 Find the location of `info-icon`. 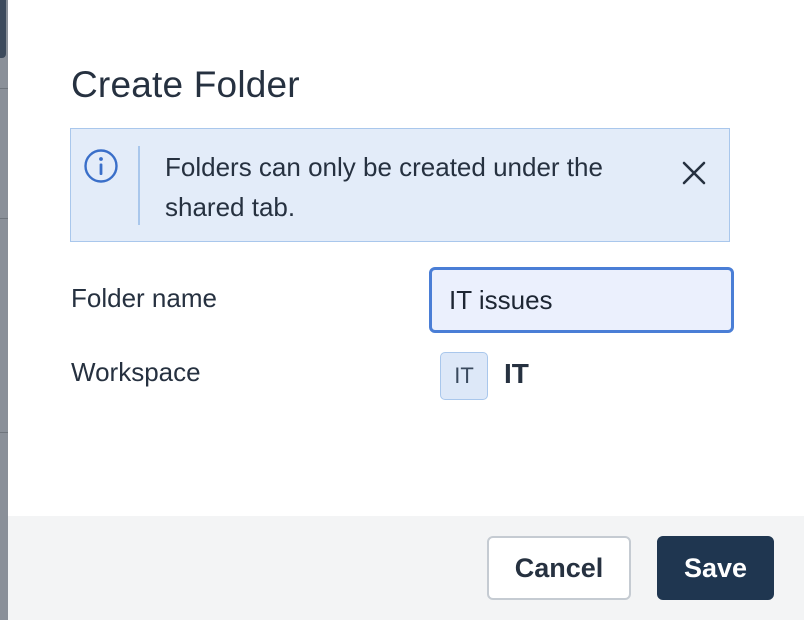

info-icon is located at coordinates (101, 166).